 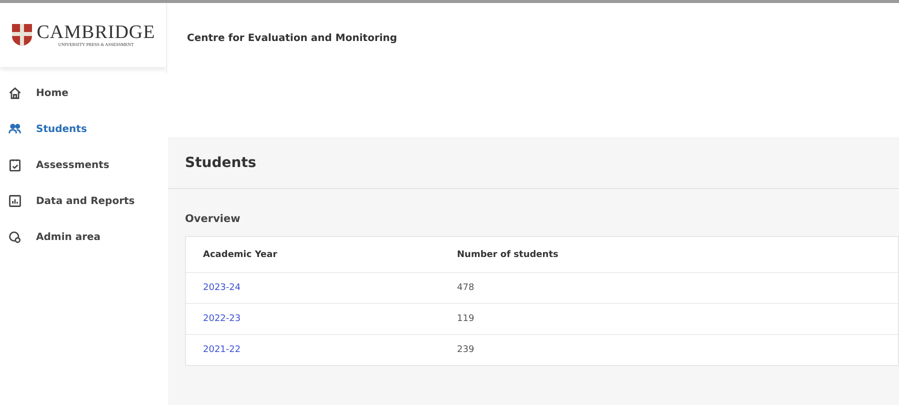 I want to click on home-icon, so click(x=15, y=93).